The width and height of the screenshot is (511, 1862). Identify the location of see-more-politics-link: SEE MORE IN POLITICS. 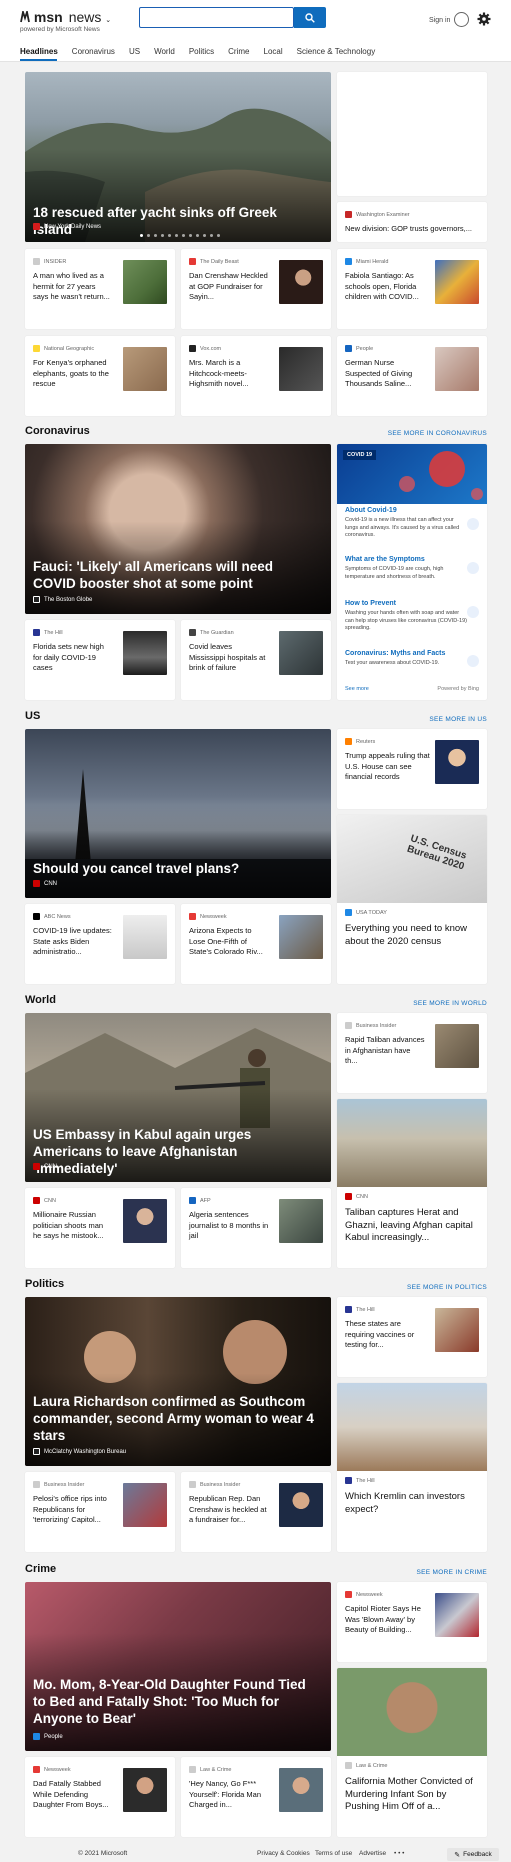
(437, 1287).